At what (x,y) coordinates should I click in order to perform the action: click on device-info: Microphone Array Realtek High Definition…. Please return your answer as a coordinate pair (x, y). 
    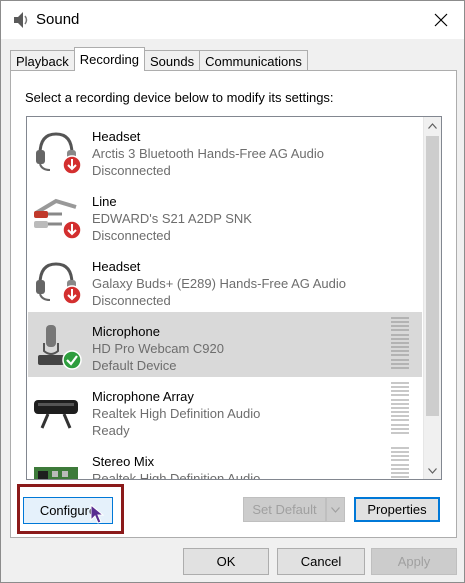
    Looking at the image, I should click on (176, 413).